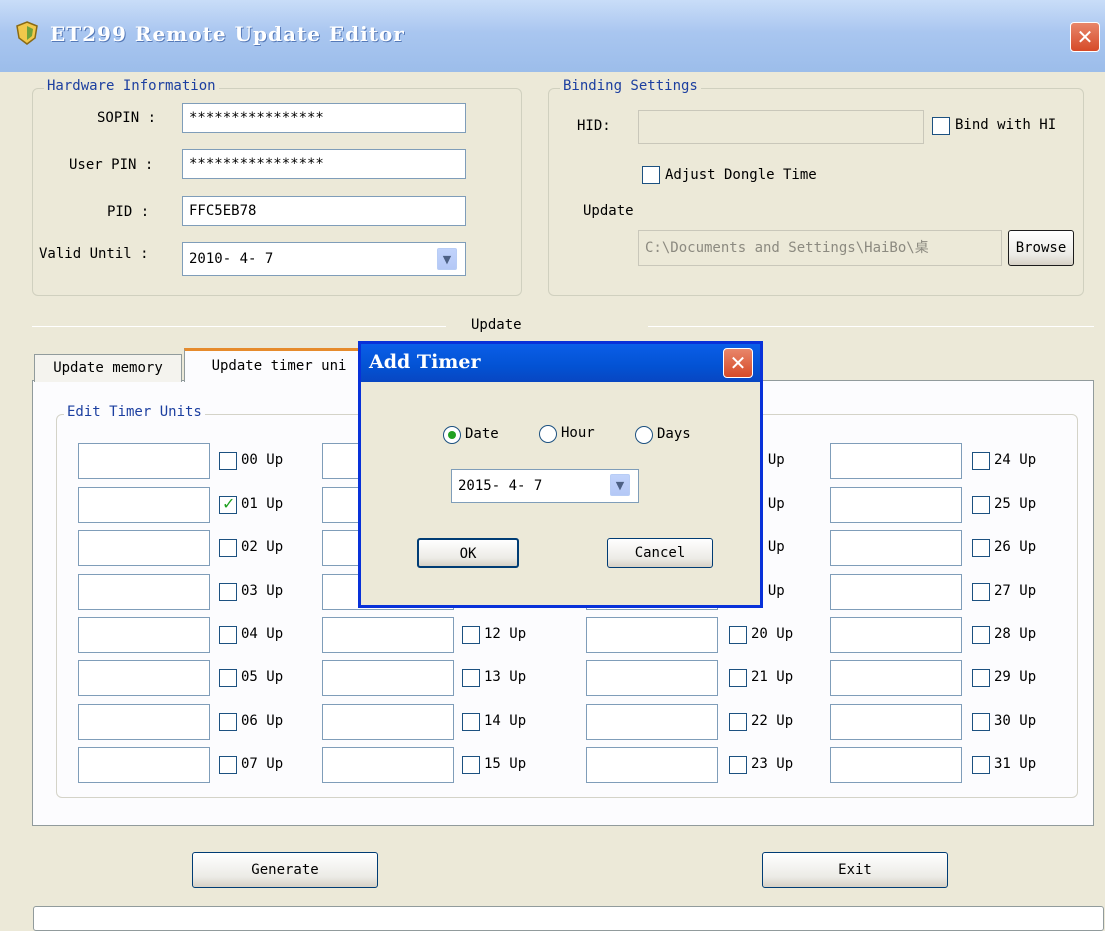 The height and width of the screenshot is (931, 1105). What do you see at coordinates (324, 259) in the screenshot?
I see `valid-until-datepicker: 2010- 4- 7 ▼` at bounding box center [324, 259].